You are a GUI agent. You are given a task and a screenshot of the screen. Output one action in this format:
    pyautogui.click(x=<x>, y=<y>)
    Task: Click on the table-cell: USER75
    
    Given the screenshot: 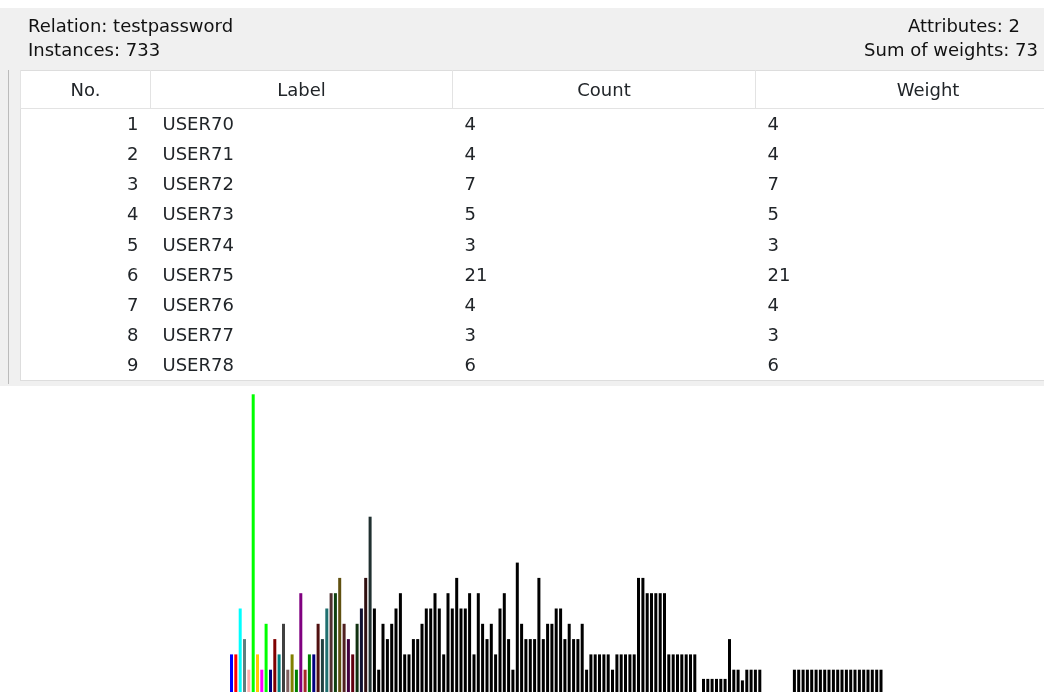 What is the action you would take?
    pyautogui.click(x=301, y=274)
    